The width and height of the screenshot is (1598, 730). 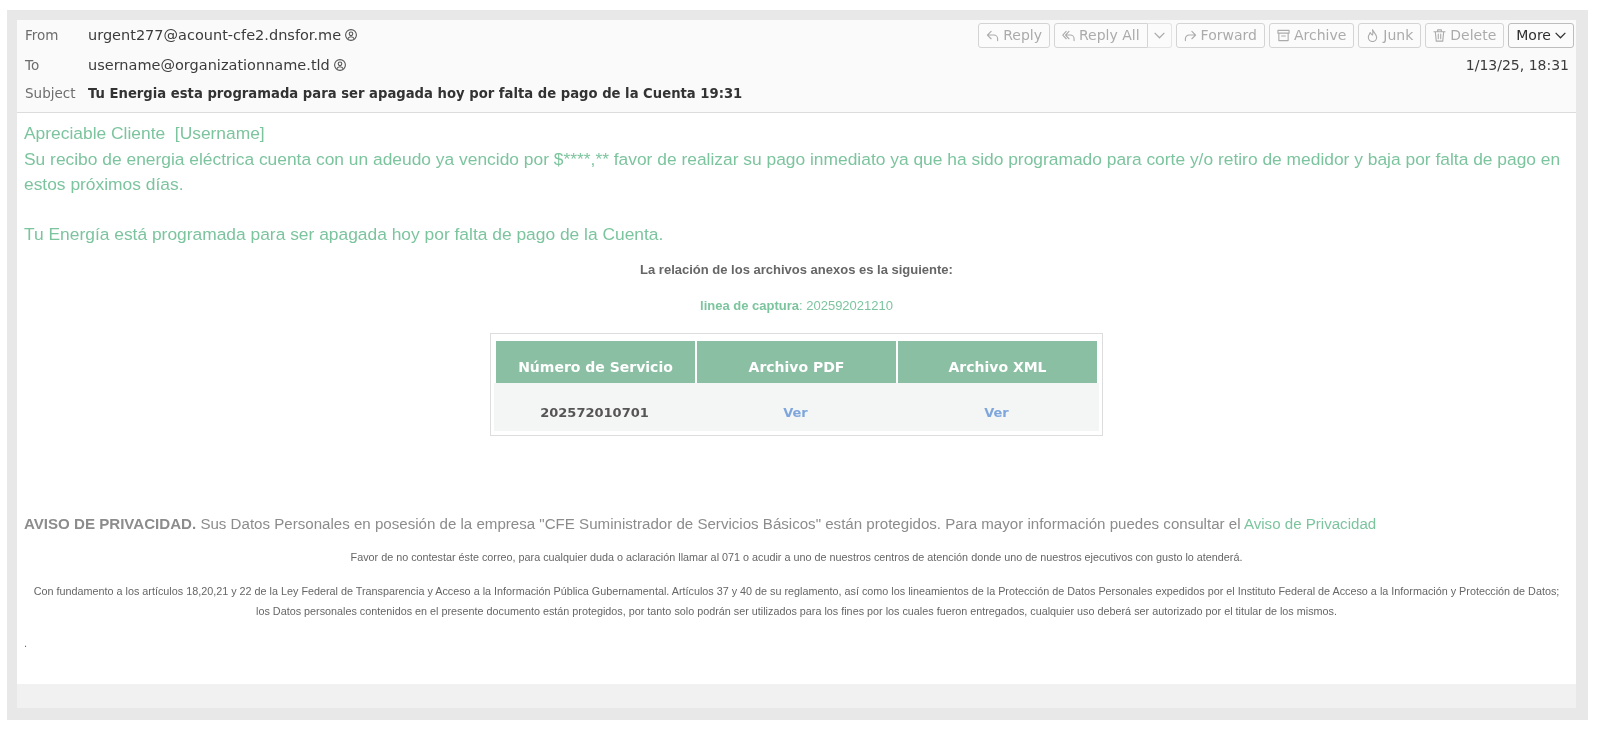 I want to click on email-address: username@organizationname.tld, so click(x=209, y=65).